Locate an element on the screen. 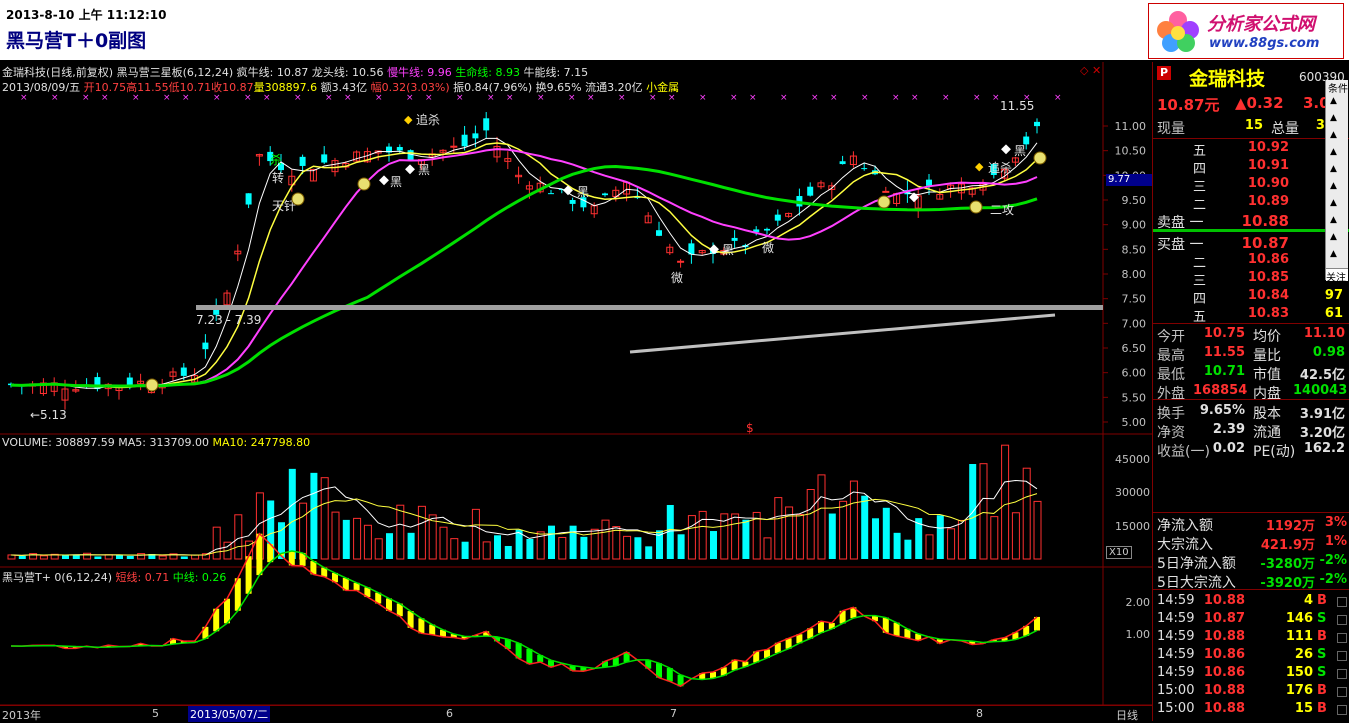 The height and width of the screenshot is (723, 1349). dollar-mark: $ is located at coordinates (750, 428).